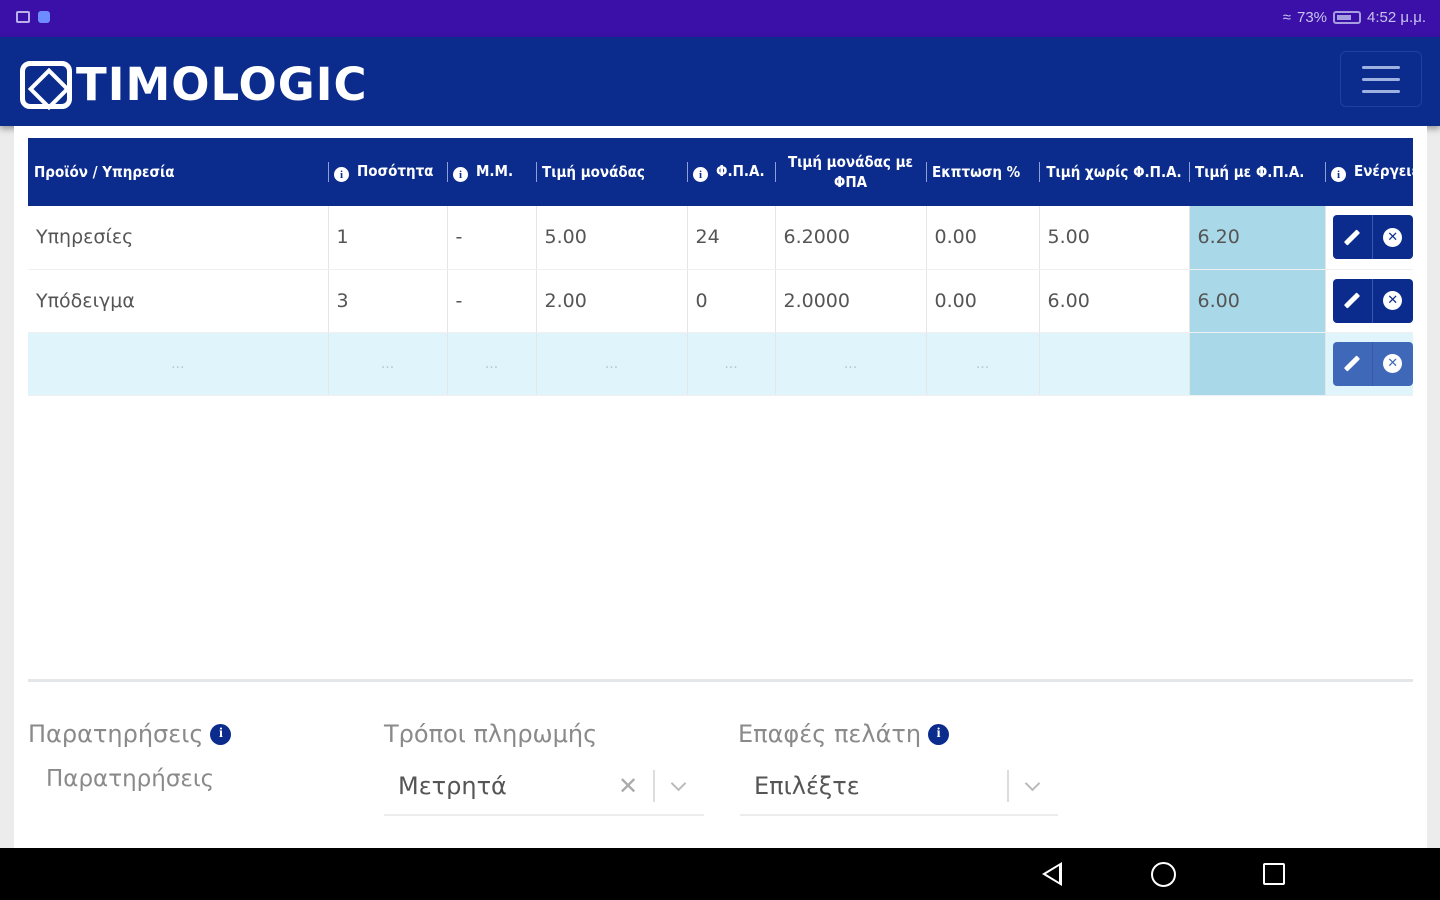  Describe the element at coordinates (720, 18) in the screenshot. I see `status-bar: ≈ 73% 4:52 μ.μ.` at that location.